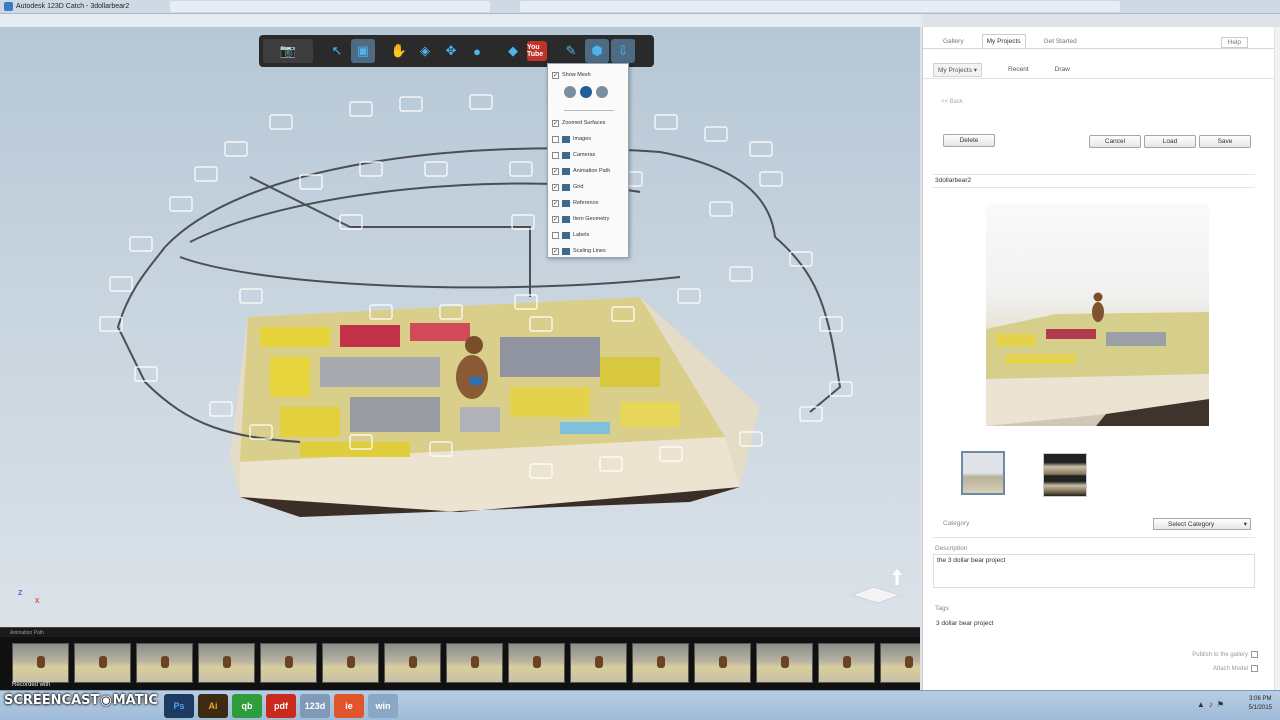  Describe the element at coordinates (460, 632) in the screenshot. I see `filmstrip-header: Animation Path` at that location.